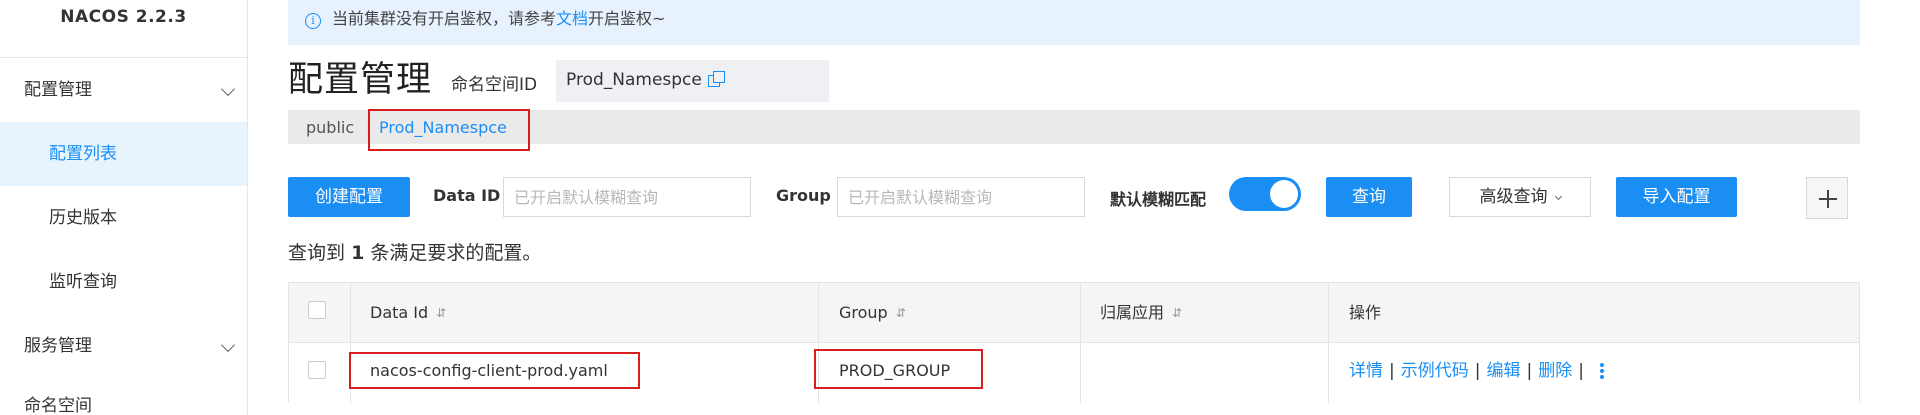 This screenshot has width=1920, height=415. I want to click on column-header-app: 归属应用 ⇵, so click(1141, 313).